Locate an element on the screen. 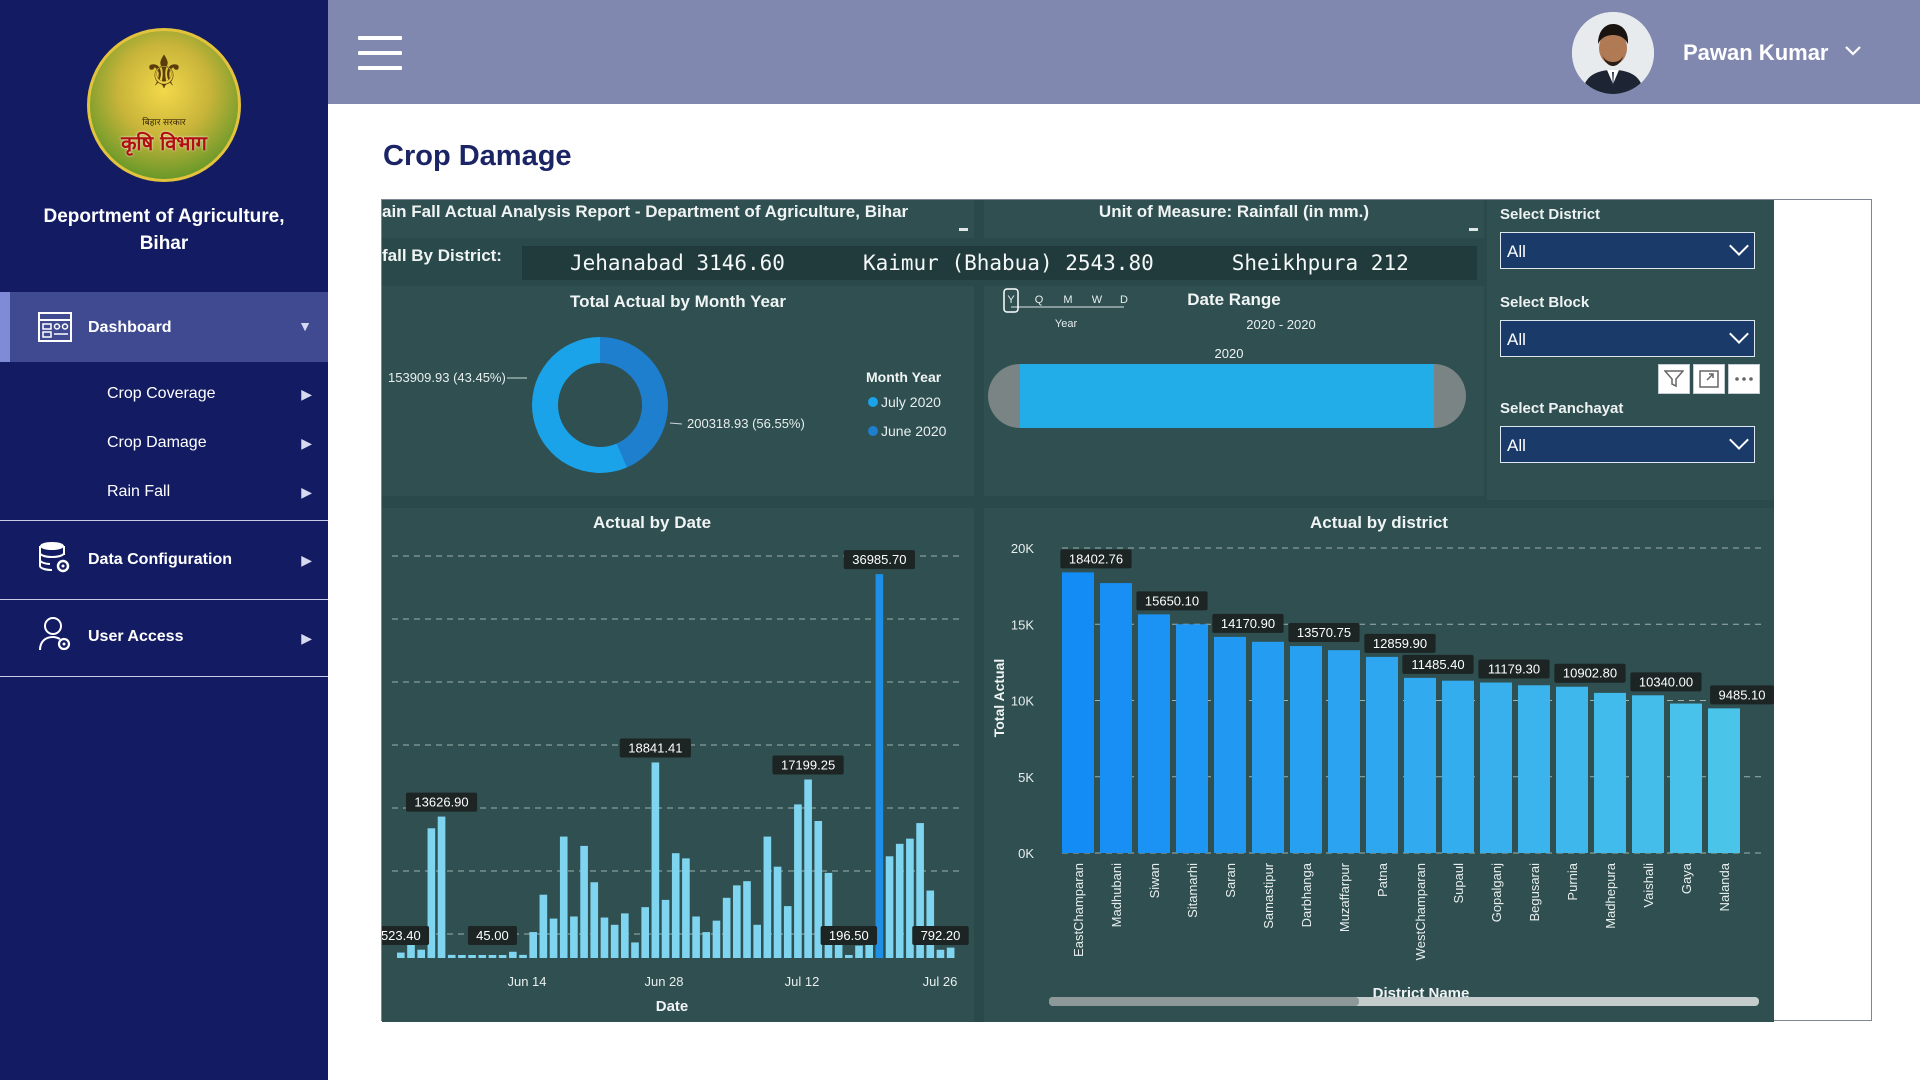 This screenshot has width=1920, height=1080. data-label: 11485.40 is located at coordinates (1437, 664).